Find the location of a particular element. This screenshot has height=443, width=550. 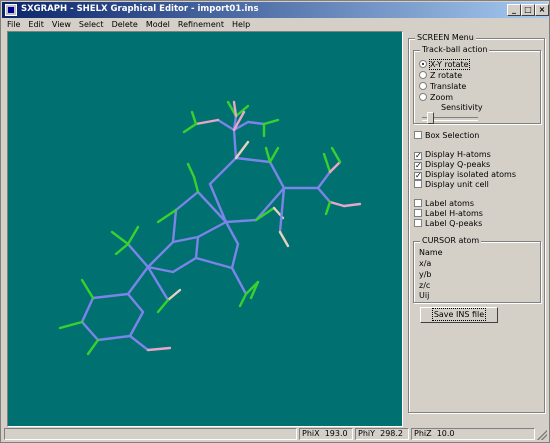

display-h-atoms-label: Display H-atoms is located at coordinates (458, 154).